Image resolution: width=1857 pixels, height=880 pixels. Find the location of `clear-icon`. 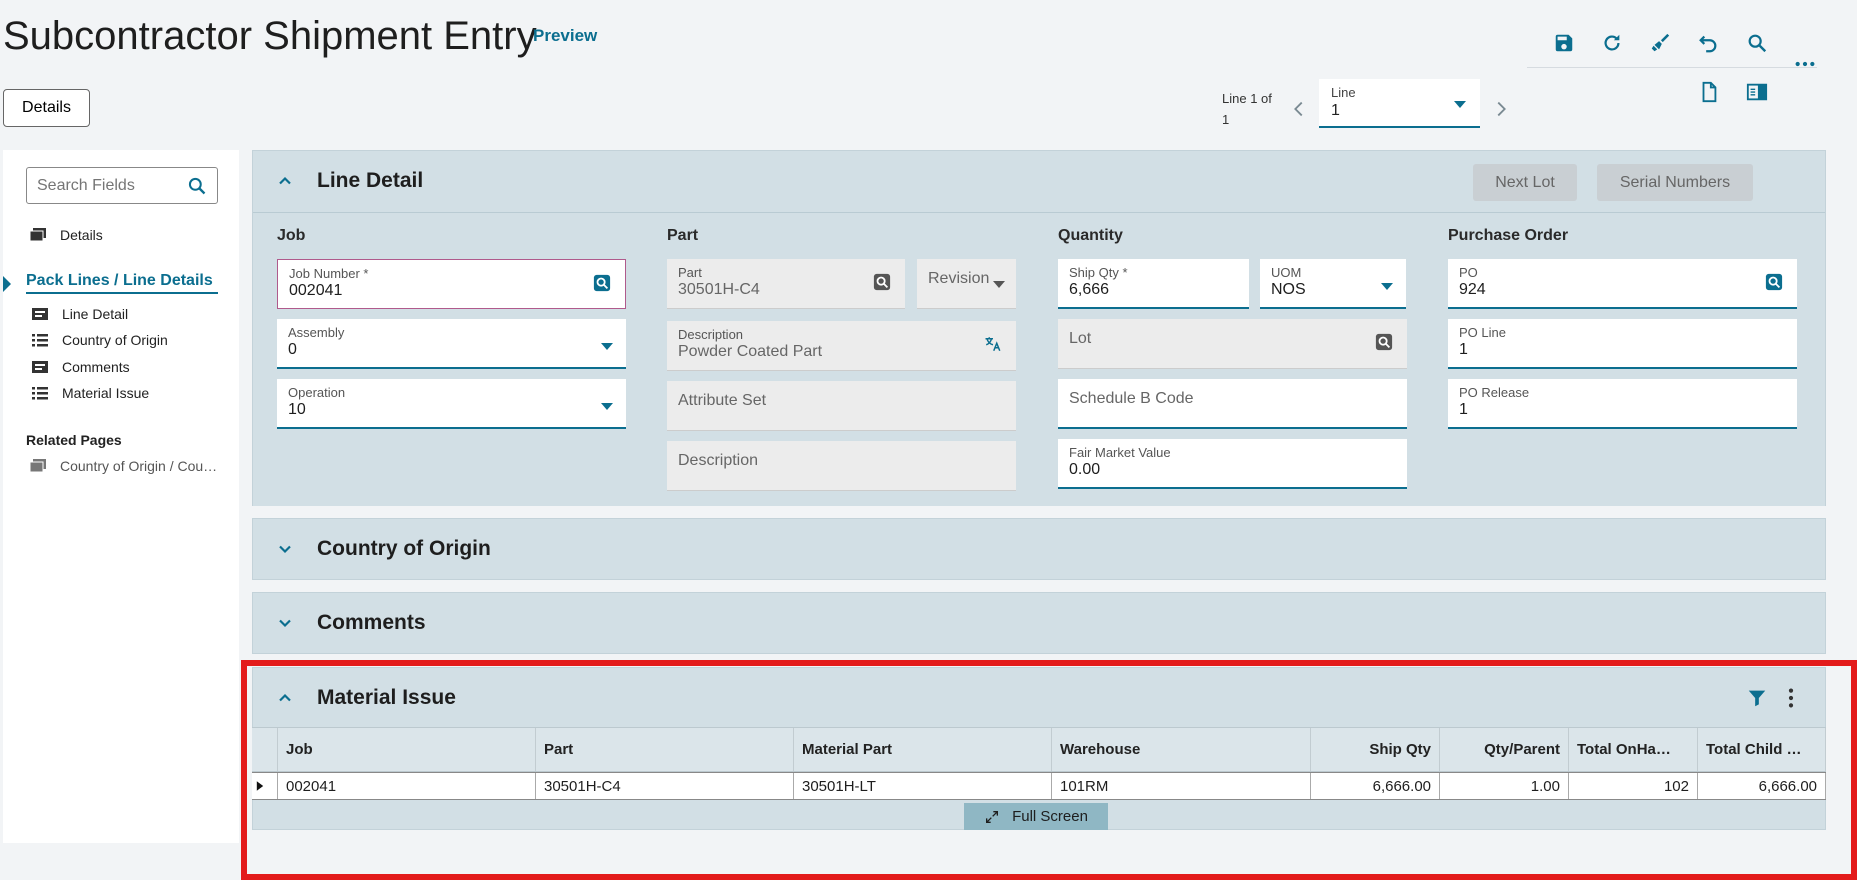

clear-icon is located at coordinates (1660, 43).